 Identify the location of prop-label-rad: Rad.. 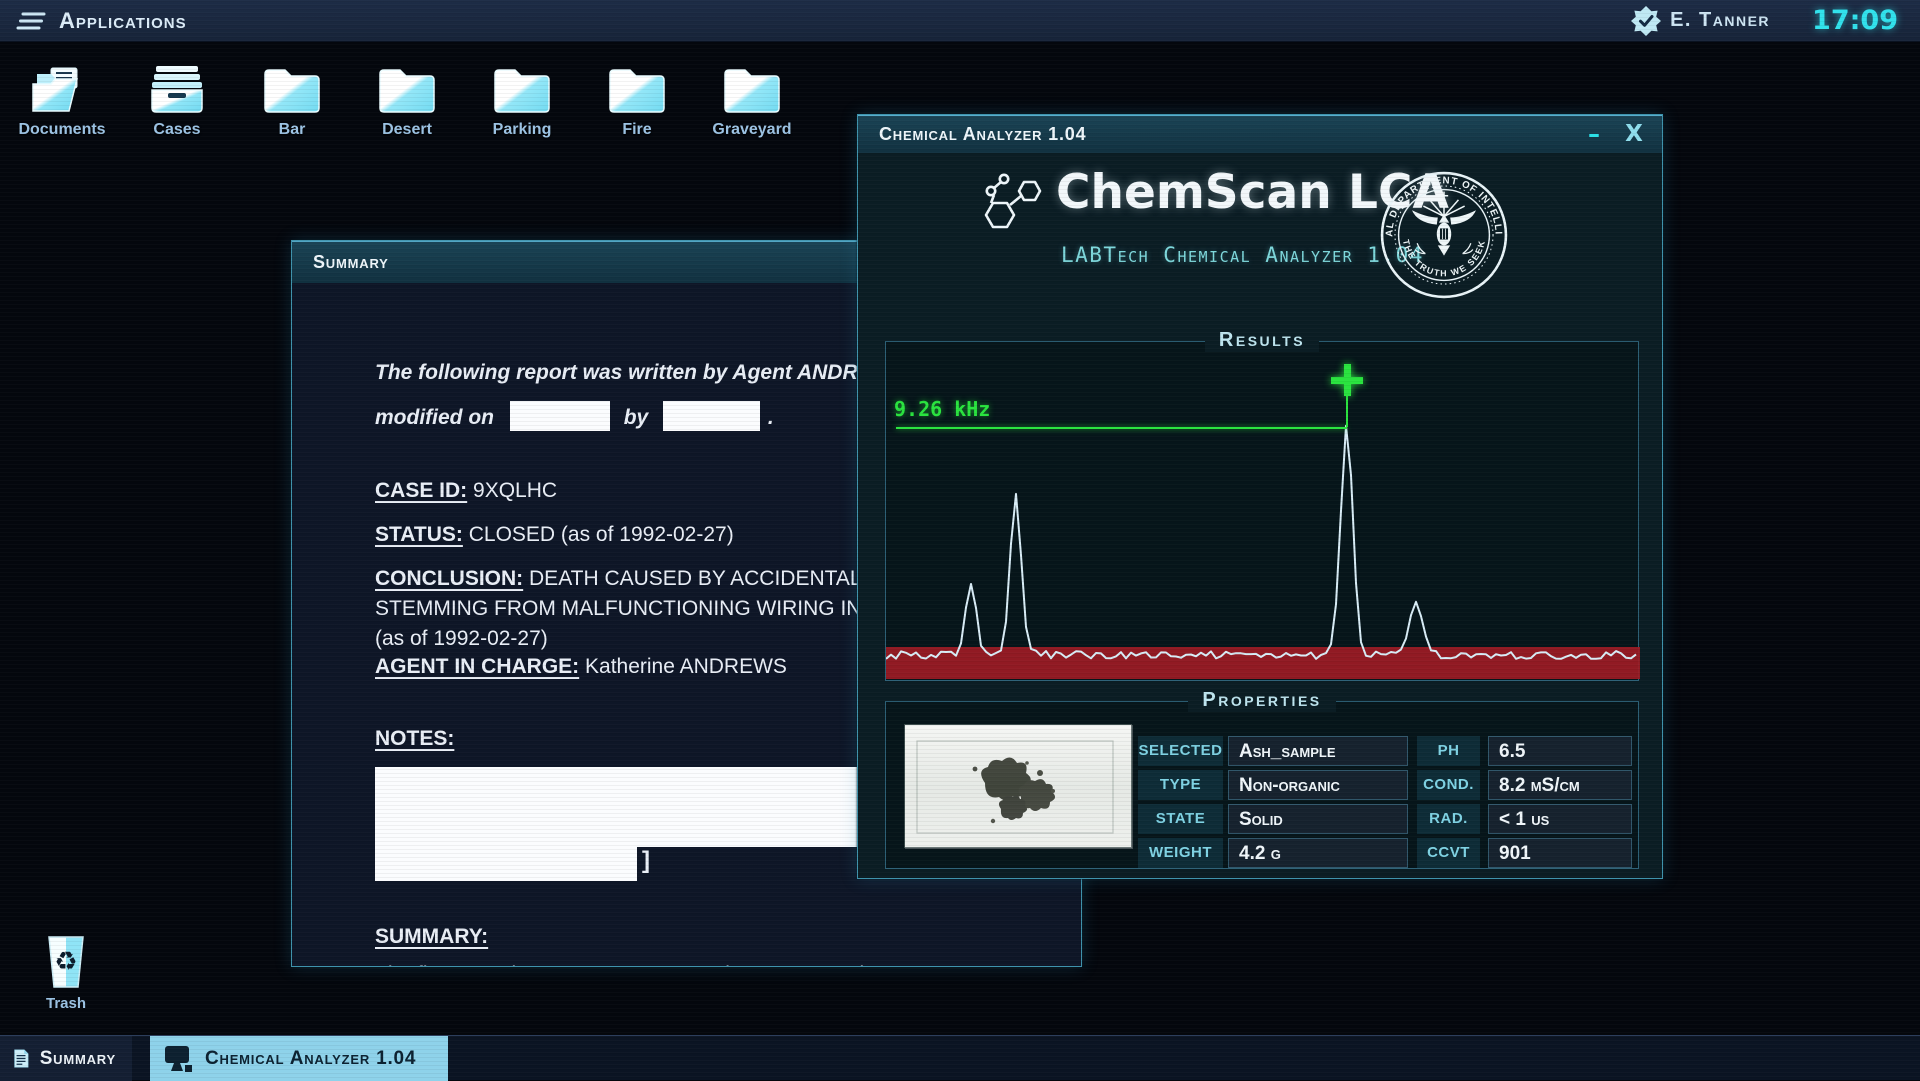
(1448, 819).